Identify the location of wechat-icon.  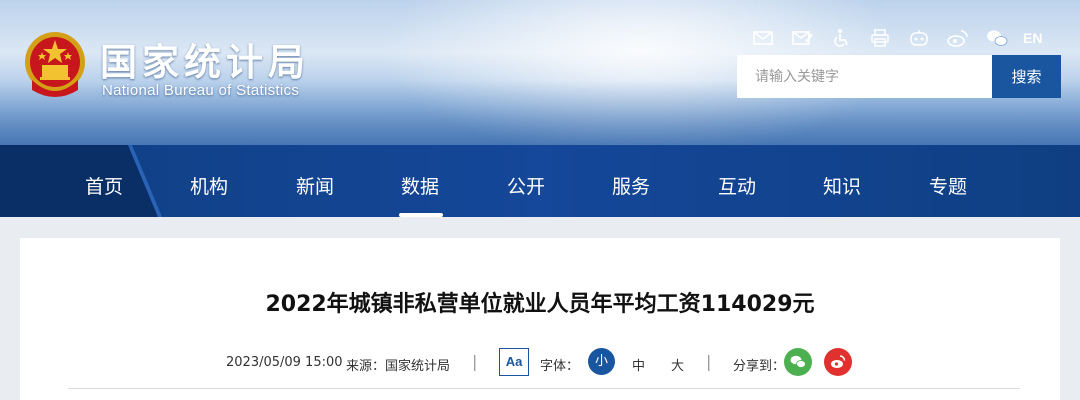
(997, 38).